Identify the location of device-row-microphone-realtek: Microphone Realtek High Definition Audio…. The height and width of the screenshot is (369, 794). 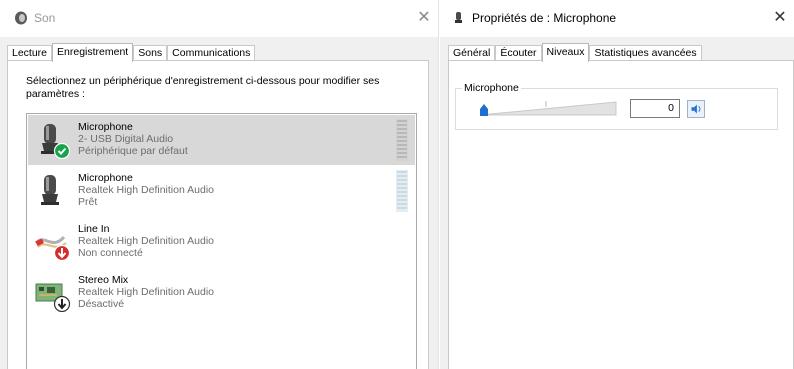
(221, 191).